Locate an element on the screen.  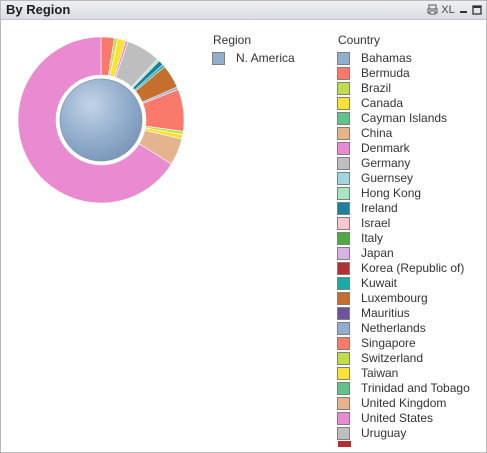
legend-label: Luxembourg is located at coordinates (394, 298).